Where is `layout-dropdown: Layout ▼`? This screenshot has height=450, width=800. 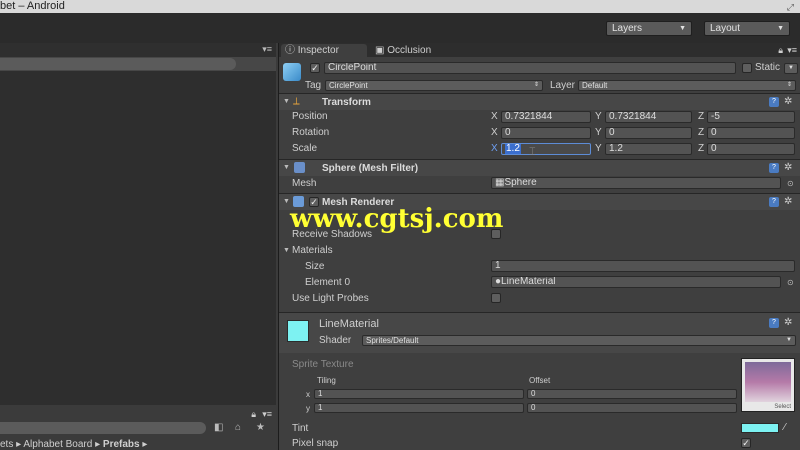
layout-dropdown: Layout ▼ is located at coordinates (747, 28).